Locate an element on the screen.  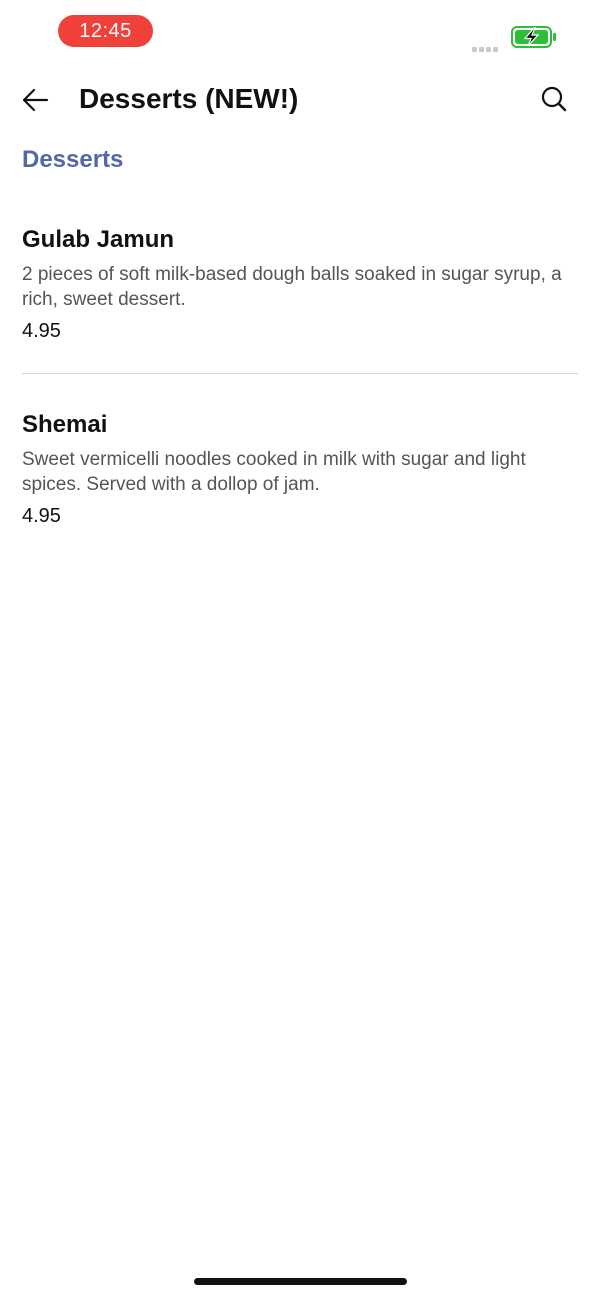
status-time: 12:45 is located at coordinates (105, 31).